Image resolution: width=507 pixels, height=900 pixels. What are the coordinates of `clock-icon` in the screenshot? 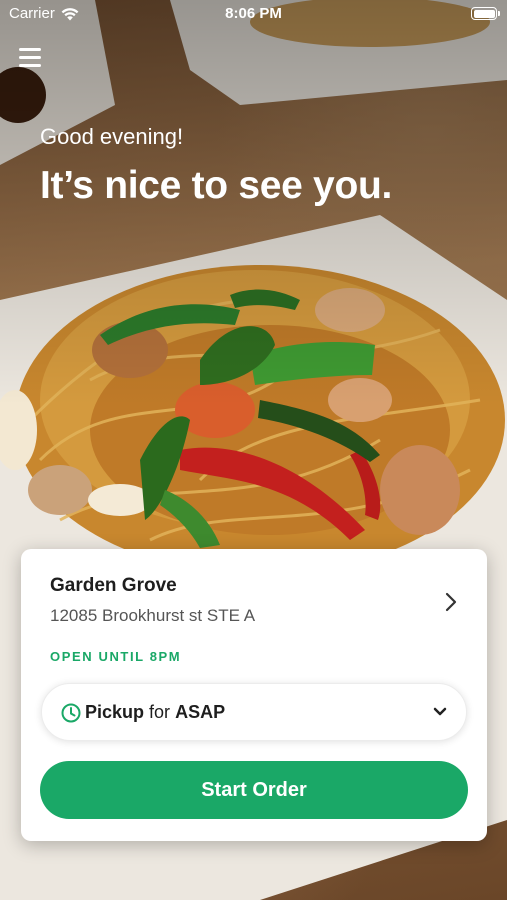 It's located at (71, 713).